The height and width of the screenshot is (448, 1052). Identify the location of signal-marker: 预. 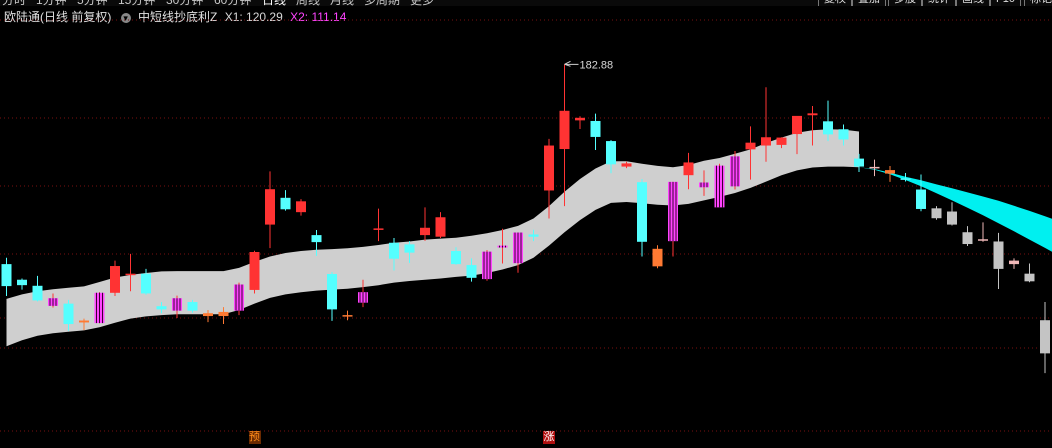
(254, 437).